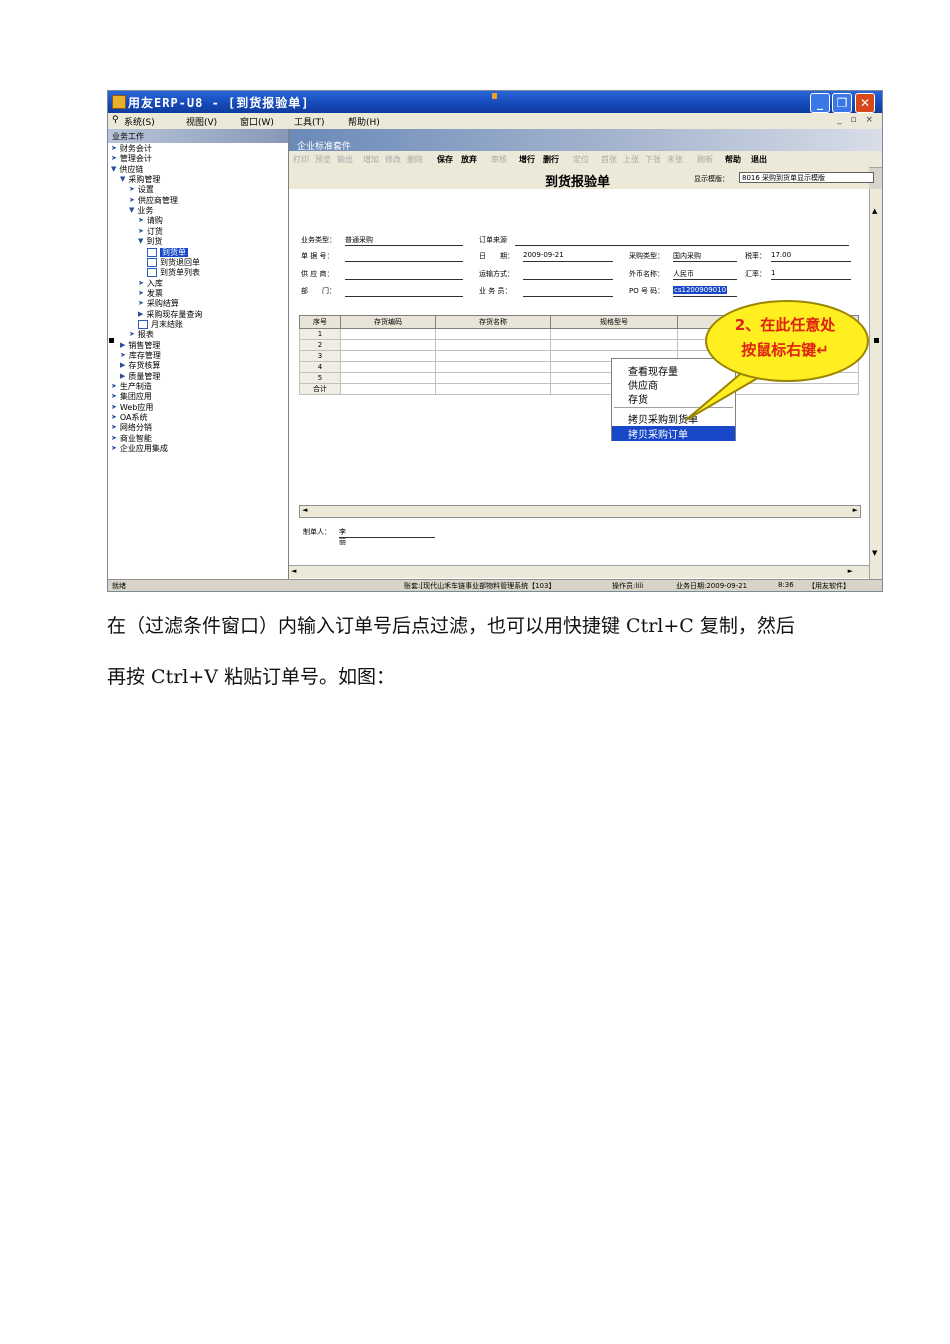 This screenshot has width=950, height=1344. Describe the element at coordinates (785, 325) in the screenshot. I see `callout-line-1: 2、在此任意处` at that location.